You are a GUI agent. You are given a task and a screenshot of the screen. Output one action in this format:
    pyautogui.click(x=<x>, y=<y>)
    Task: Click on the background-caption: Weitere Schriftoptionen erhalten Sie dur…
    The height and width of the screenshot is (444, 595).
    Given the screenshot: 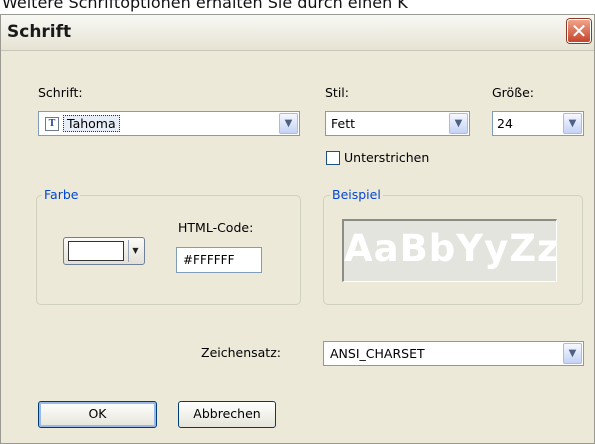 What is the action you would take?
    pyautogui.click(x=205, y=6)
    